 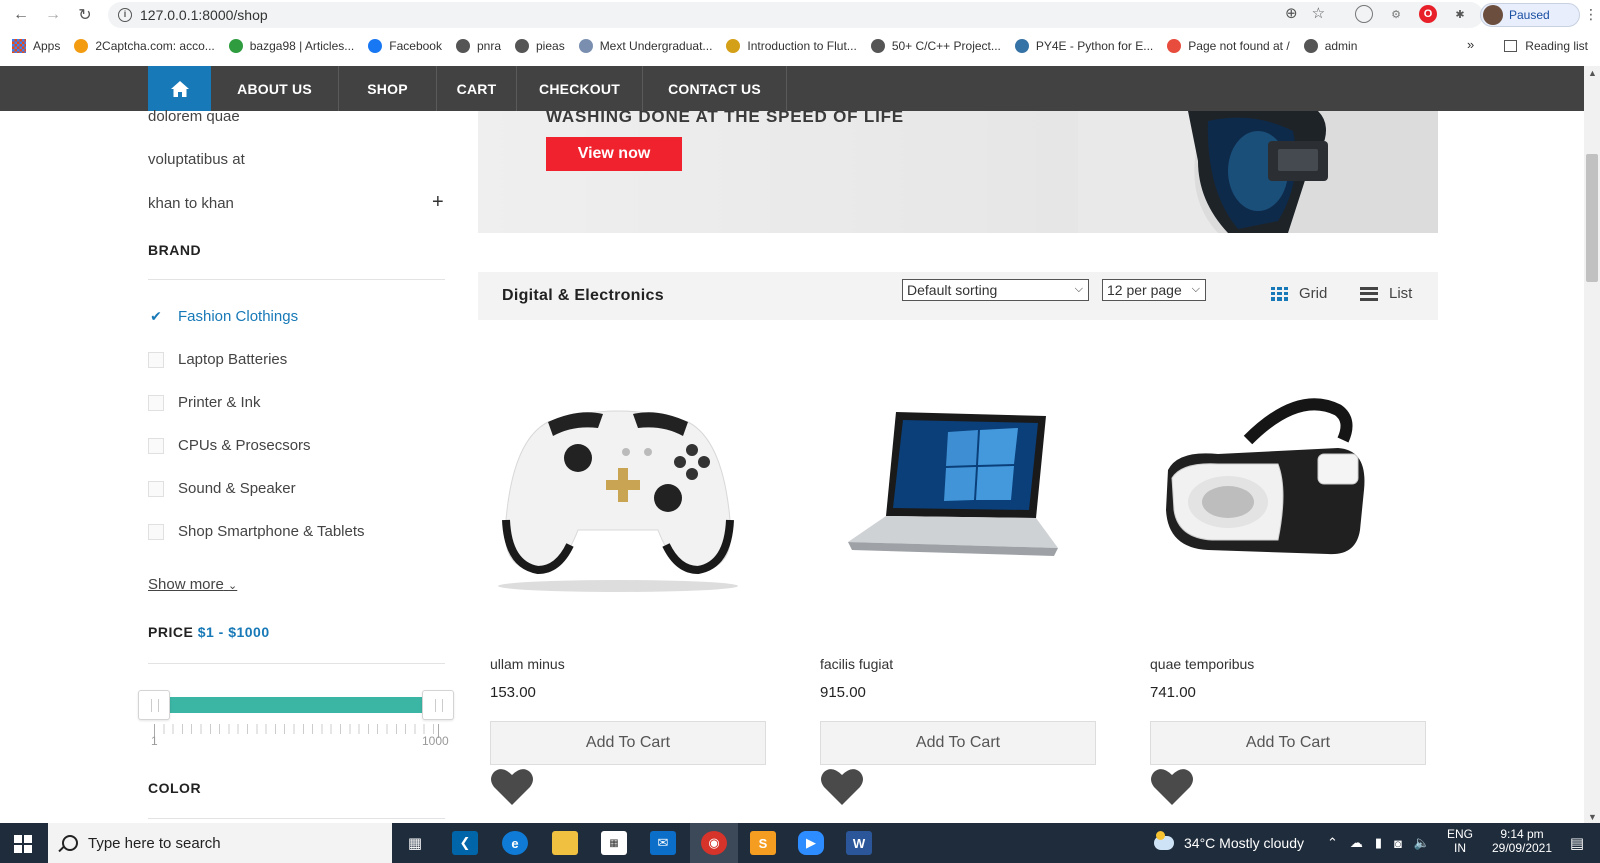 I want to click on brand-filter-item: Laptop Batteries, so click(x=217, y=359).